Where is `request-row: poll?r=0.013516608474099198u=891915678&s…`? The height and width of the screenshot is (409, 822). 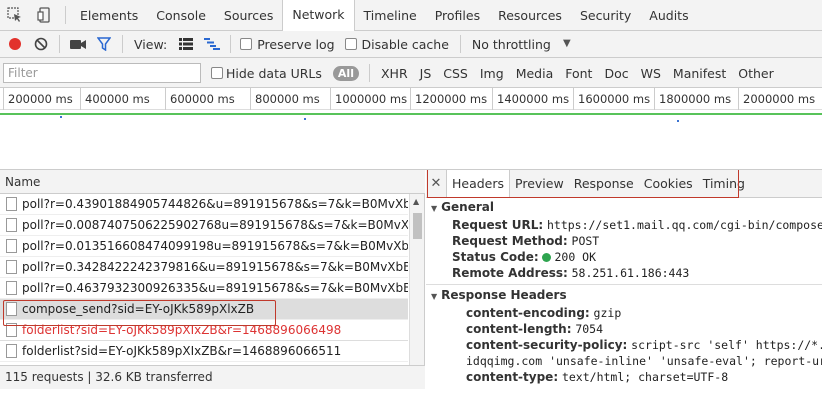
request-row: poll?r=0.013516608474099198u=891915678&s… is located at coordinates (204, 246).